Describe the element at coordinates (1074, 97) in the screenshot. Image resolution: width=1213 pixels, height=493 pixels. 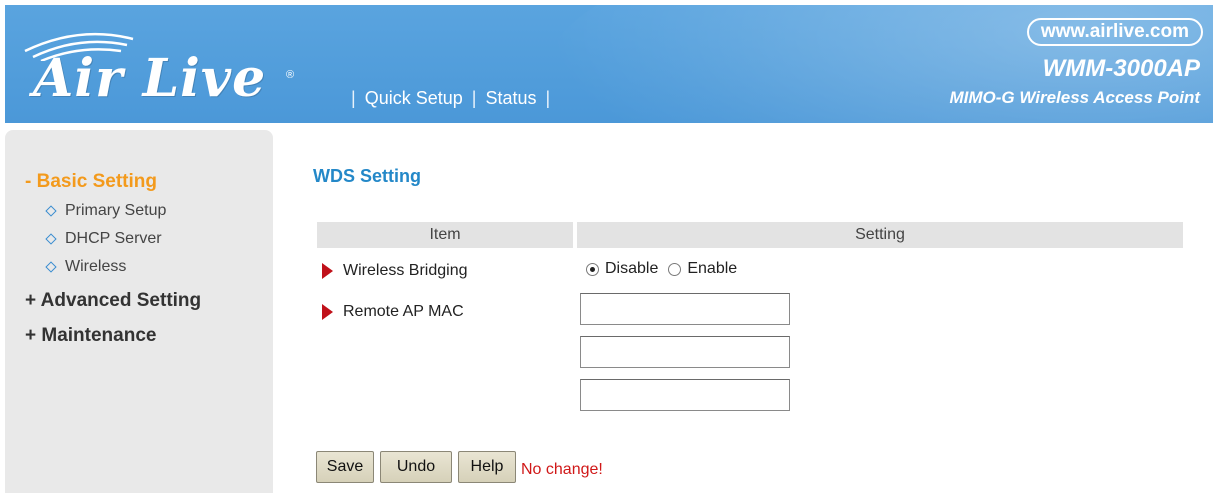
I see `product-subtitle: MIMO-G Wireless Access Point` at that location.